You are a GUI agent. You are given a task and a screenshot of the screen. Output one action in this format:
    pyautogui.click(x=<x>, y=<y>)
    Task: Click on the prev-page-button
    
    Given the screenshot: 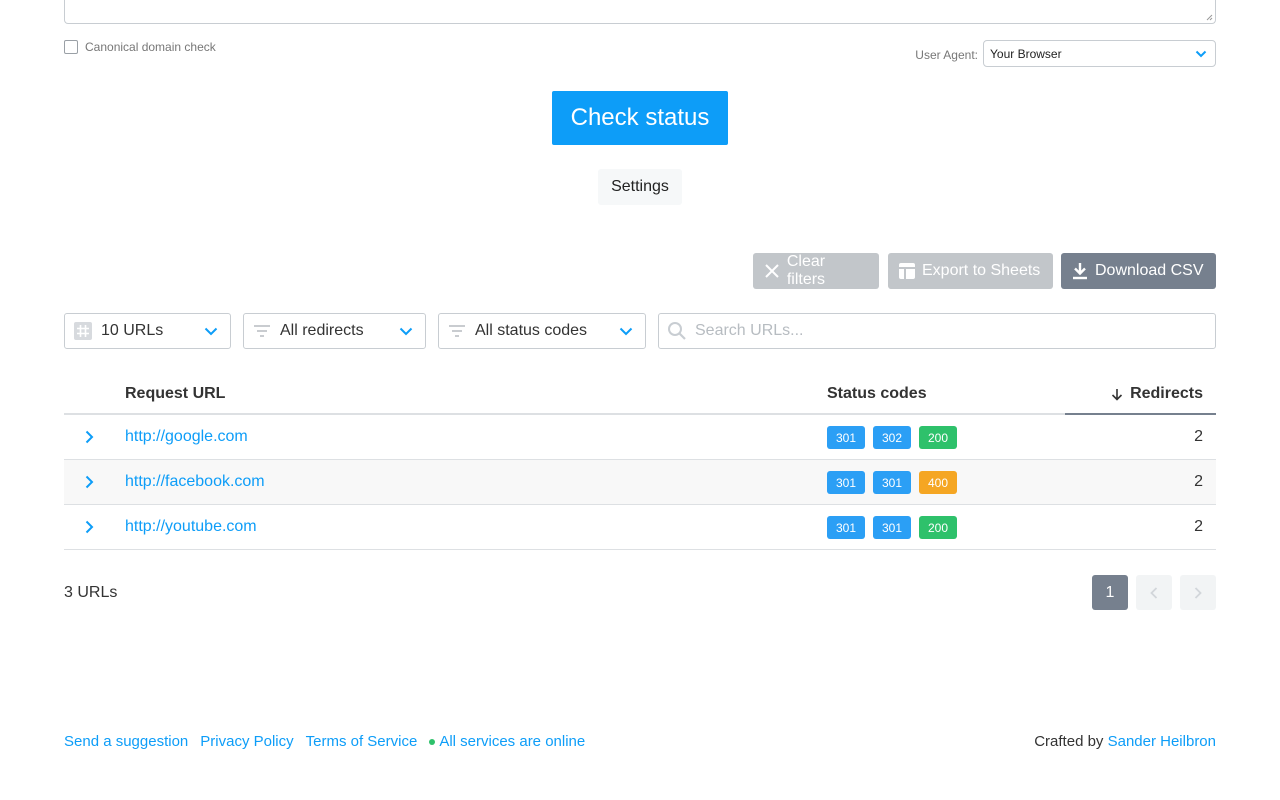 What is the action you would take?
    pyautogui.click(x=1154, y=592)
    